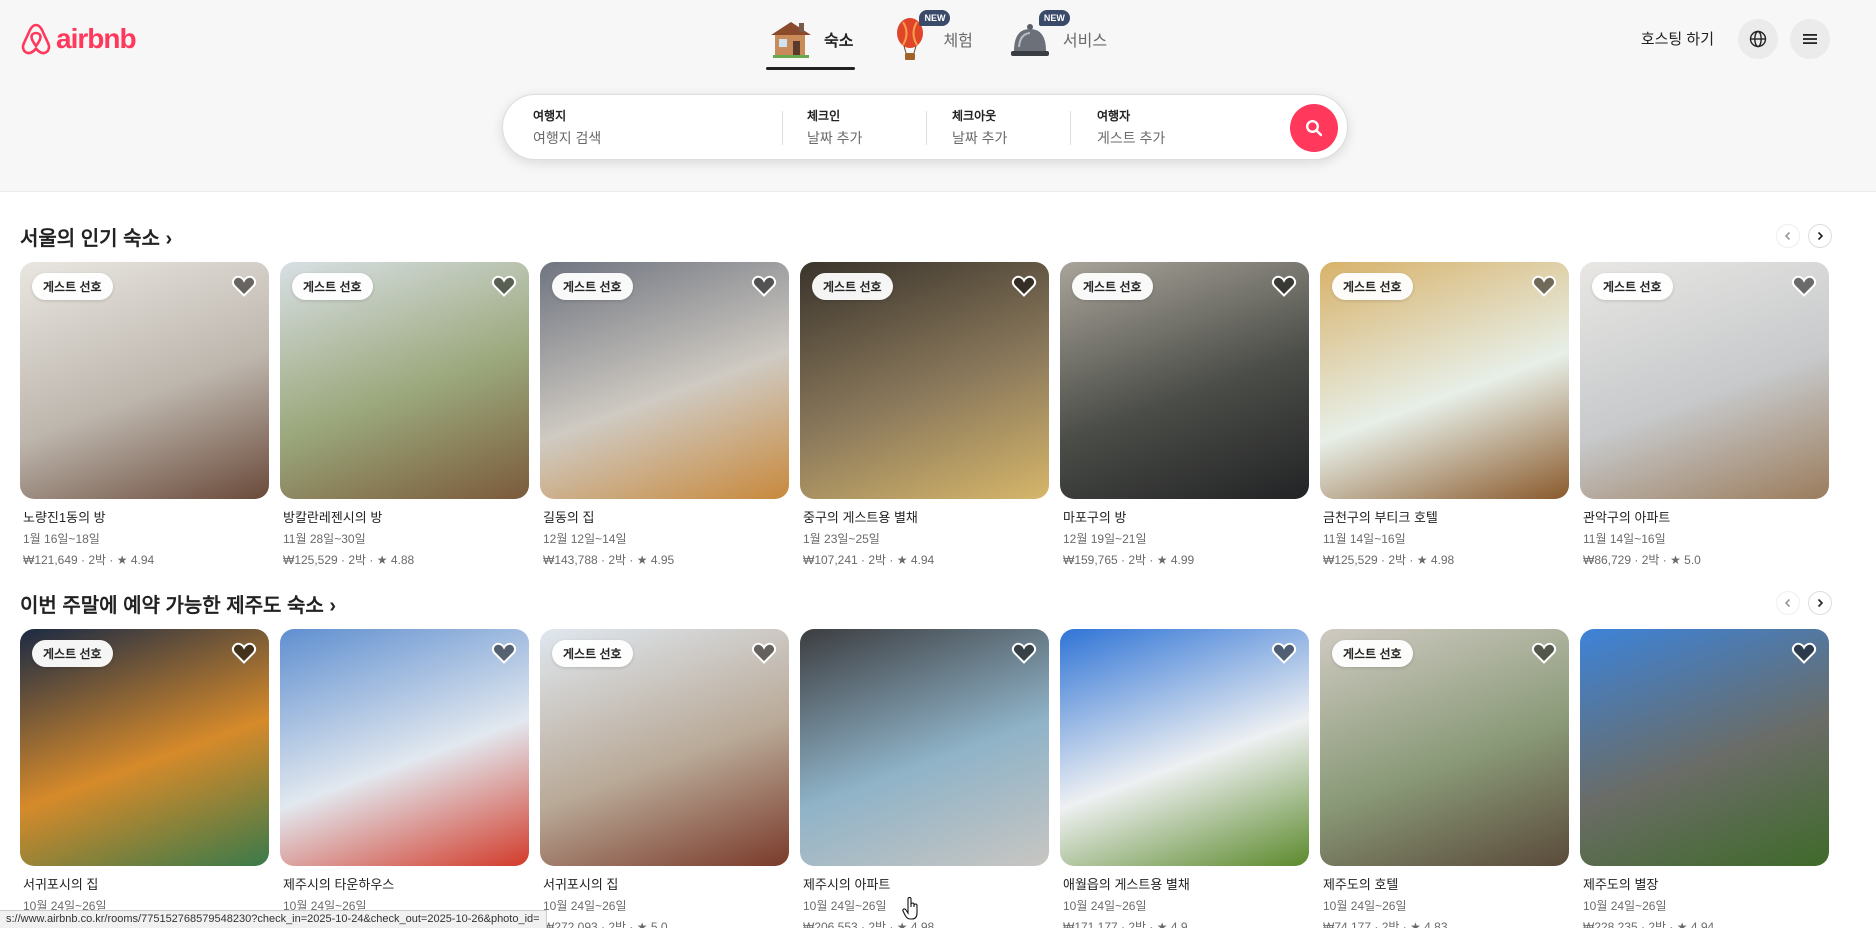  I want to click on listing-title: 제주시의 아파트, so click(847, 884).